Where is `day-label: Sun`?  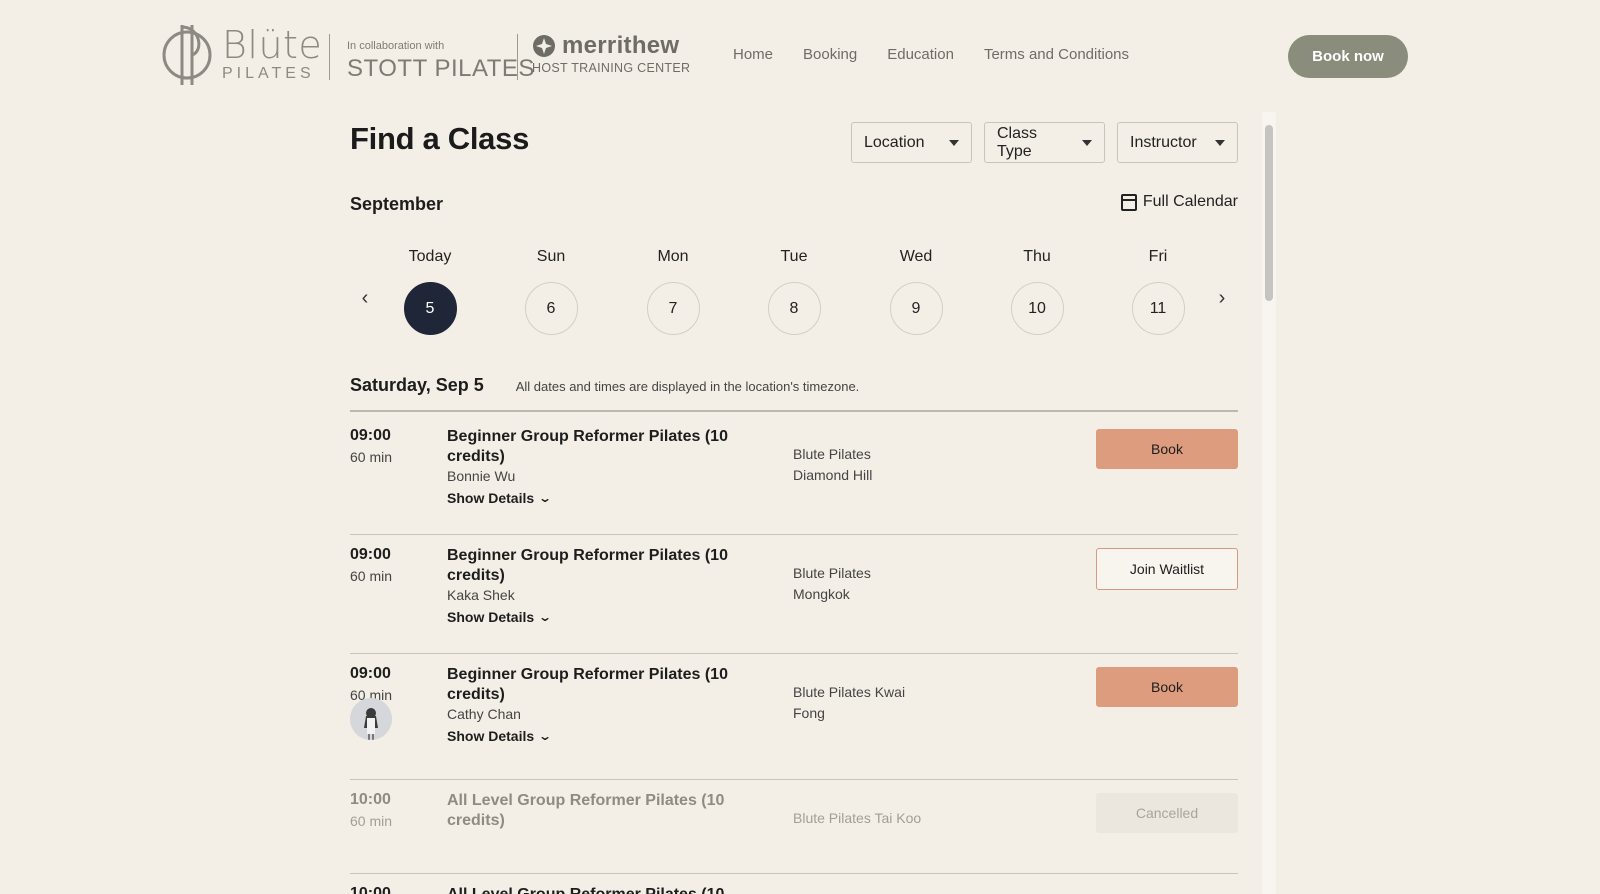 day-label: Sun is located at coordinates (551, 256).